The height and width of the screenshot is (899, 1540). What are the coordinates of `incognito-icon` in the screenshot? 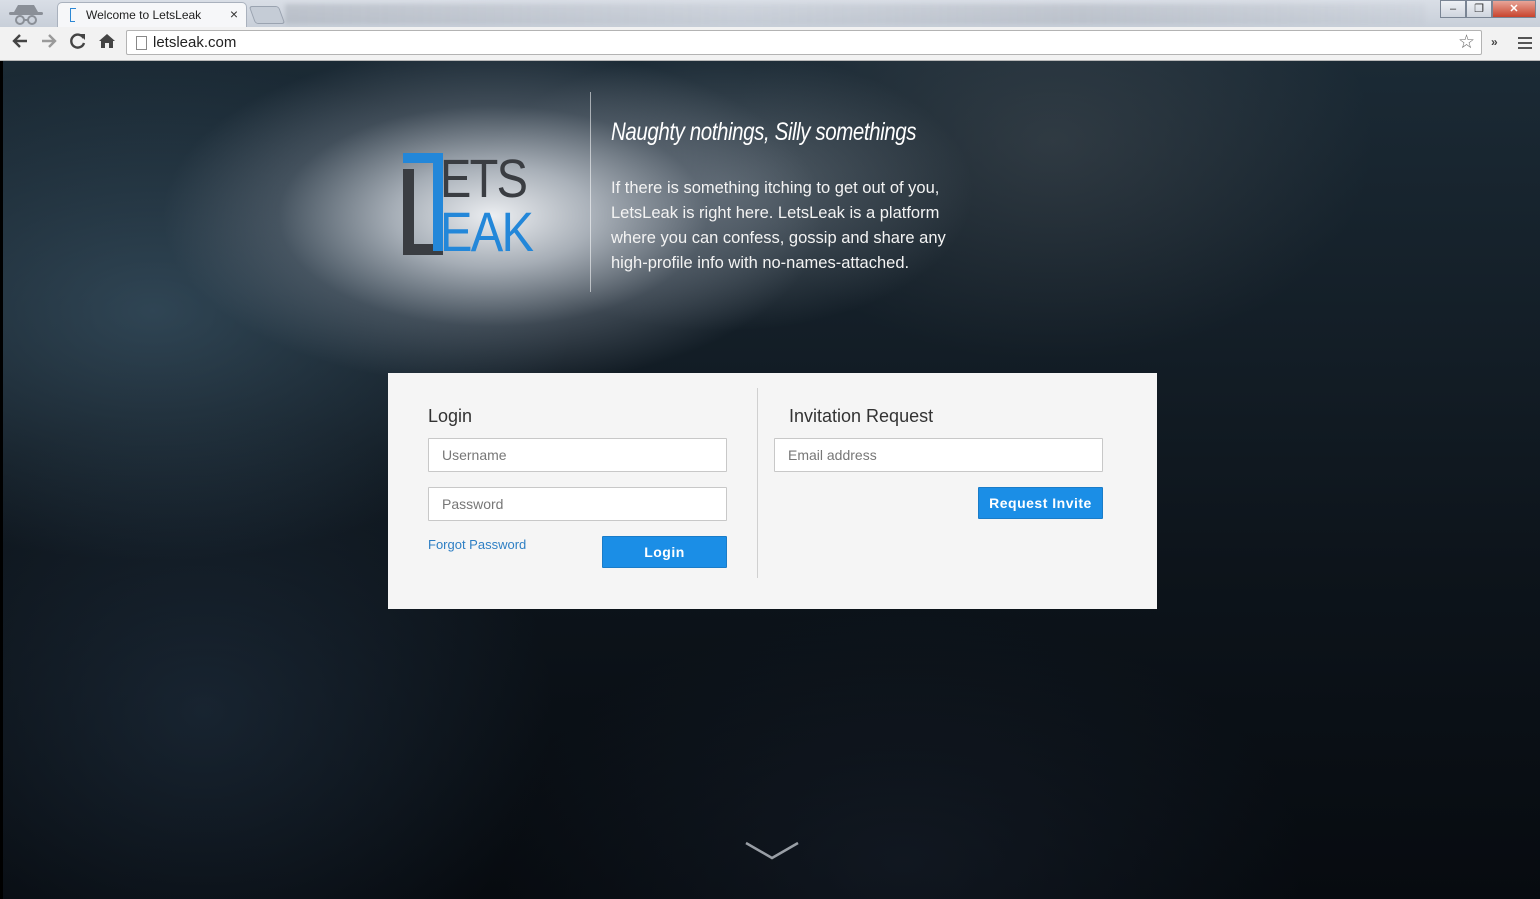 It's located at (26, 15).